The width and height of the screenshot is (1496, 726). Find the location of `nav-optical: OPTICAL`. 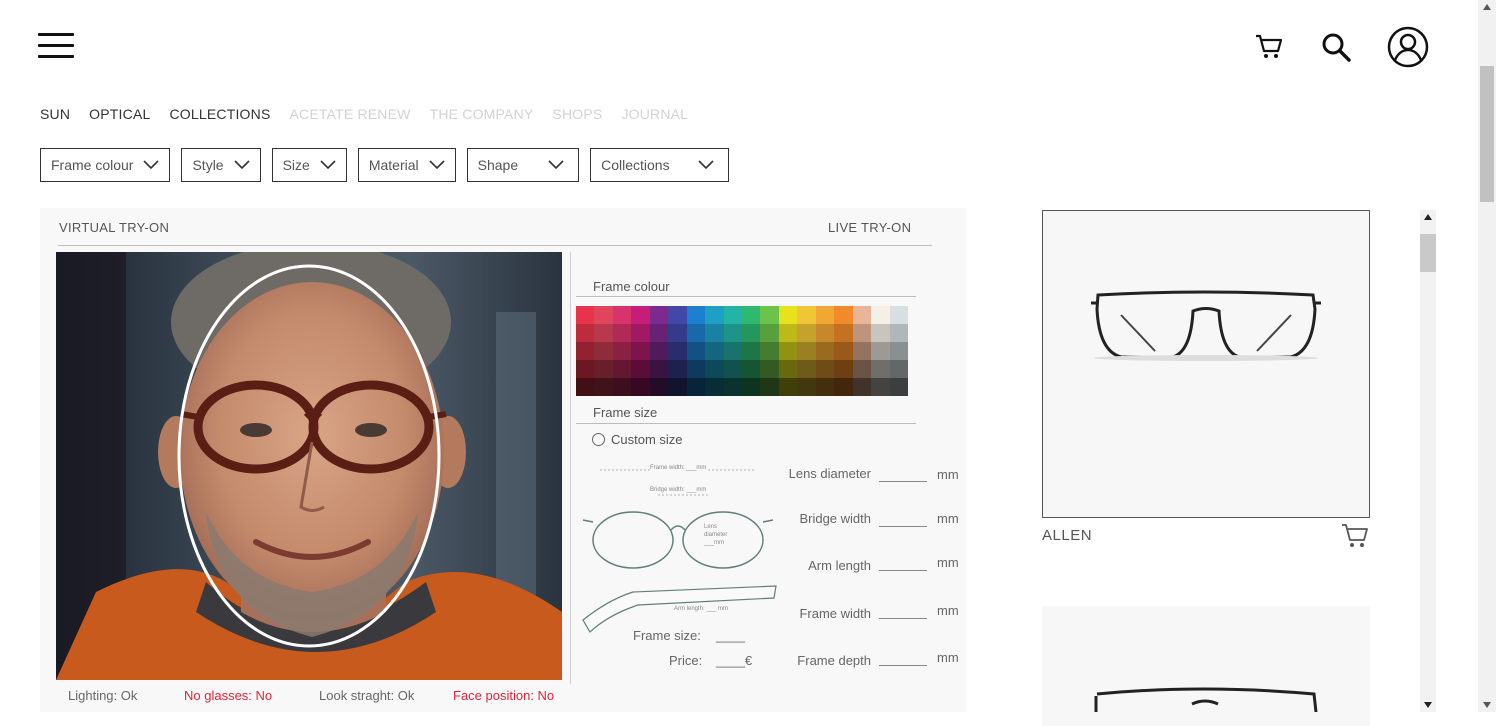

nav-optical: OPTICAL is located at coordinates (119, 114).